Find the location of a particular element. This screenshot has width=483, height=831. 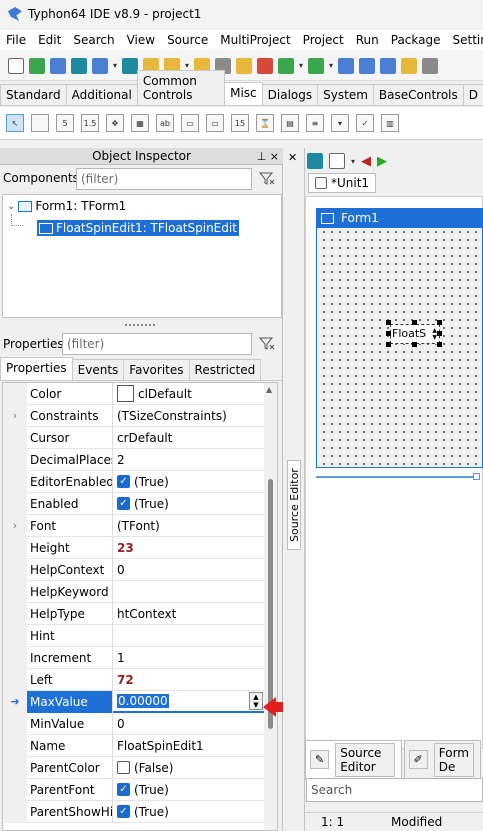

prop-row-name: Name FloatSpinEdit1 is located at coordinates (134, 745).